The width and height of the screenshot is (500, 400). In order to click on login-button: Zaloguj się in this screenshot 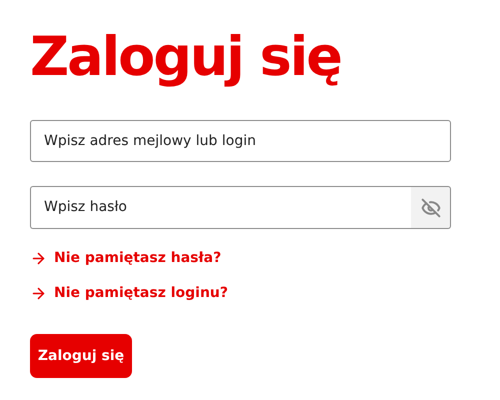, I will do `click(81, 356)`.